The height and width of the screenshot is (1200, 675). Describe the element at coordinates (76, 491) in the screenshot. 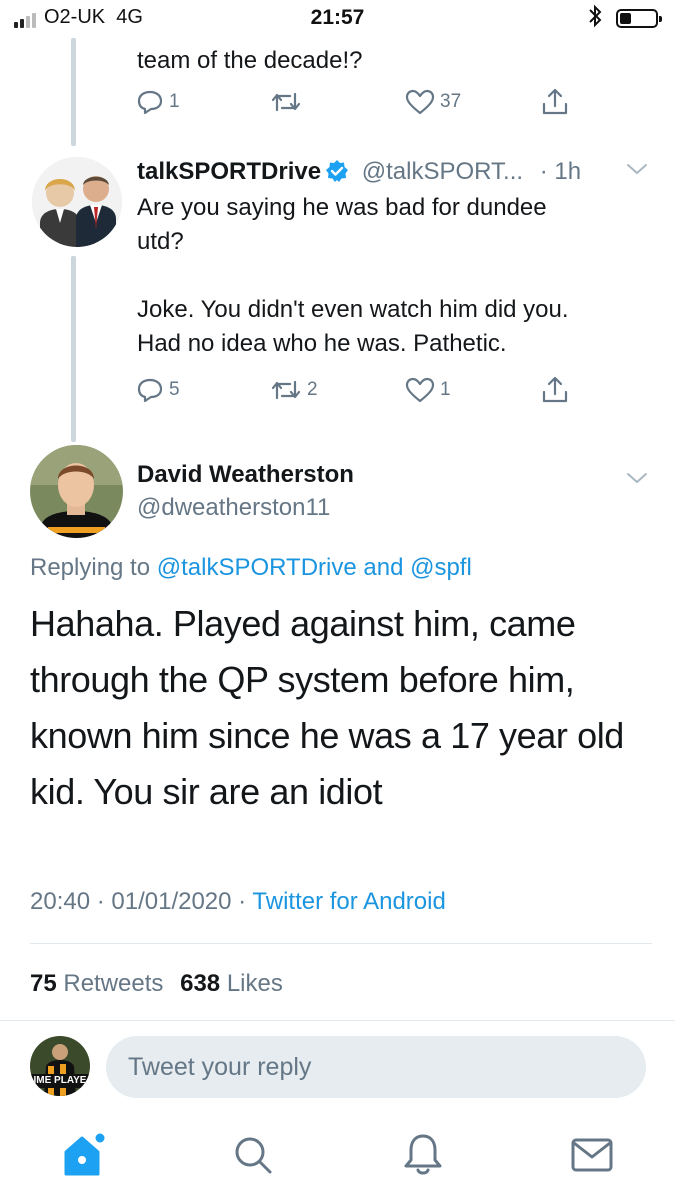

I see `author-avatar` at that location.